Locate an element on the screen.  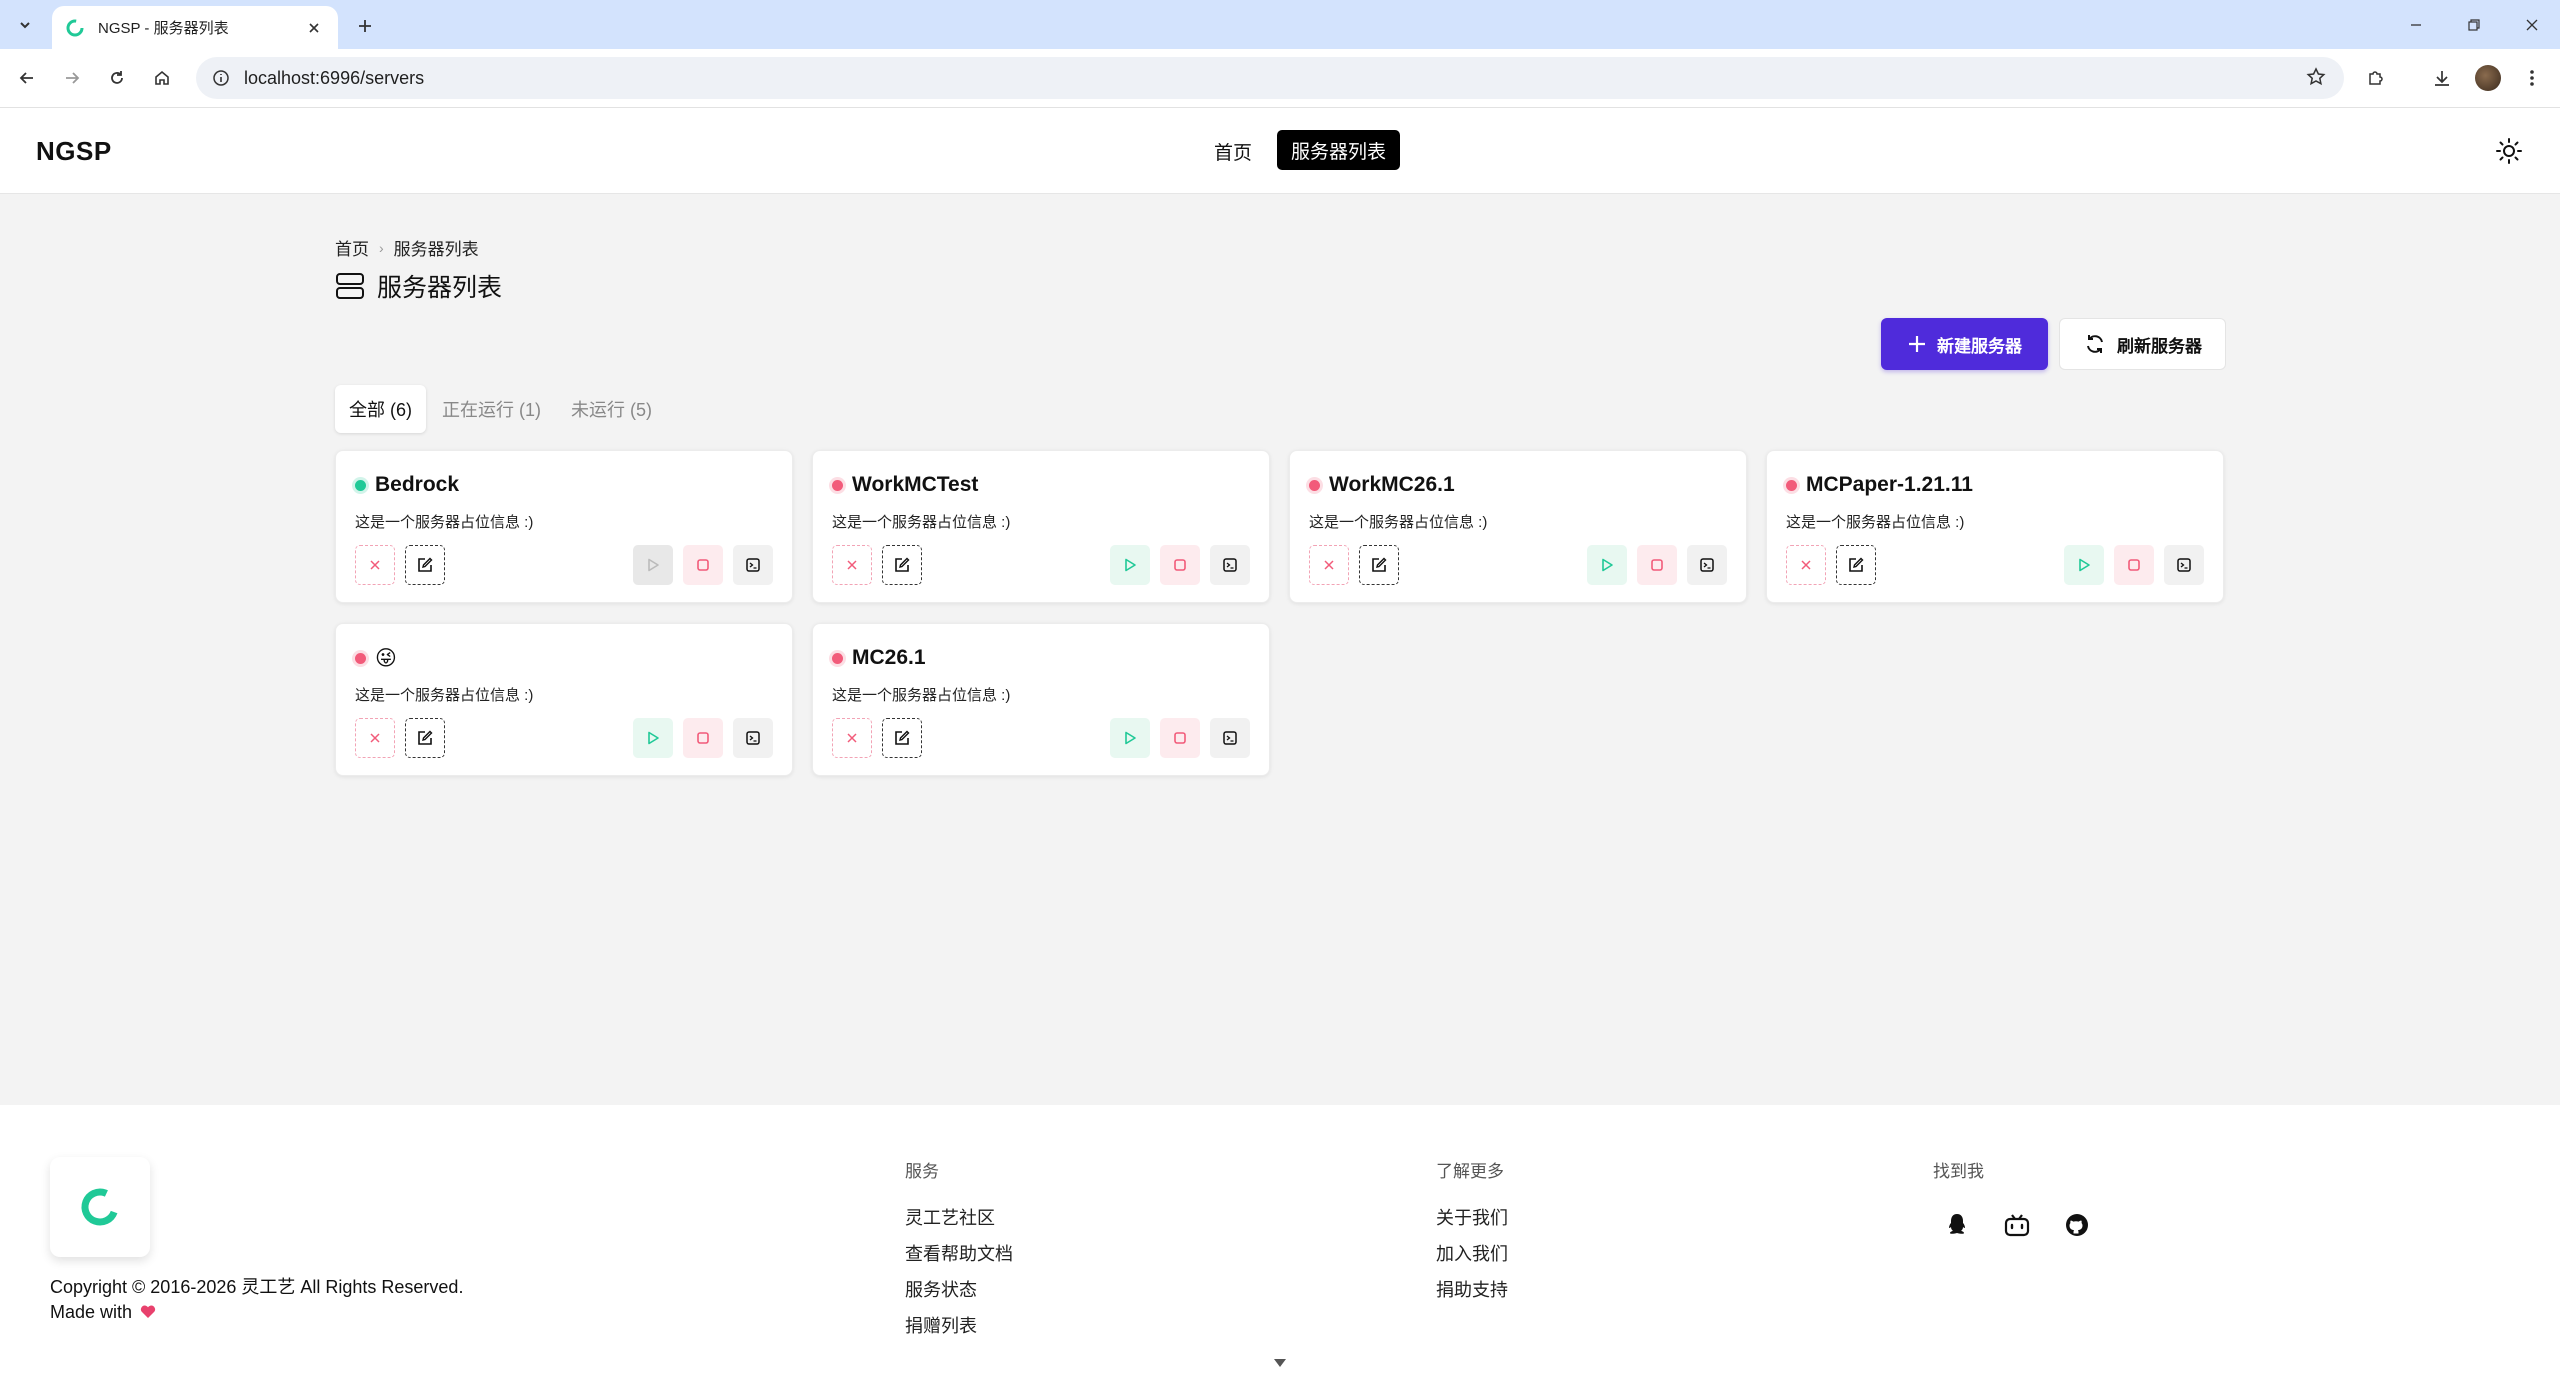
server-card: WorkMCTest 这是一个服务器占位信息 :) is located at coordinates (1041, 526).